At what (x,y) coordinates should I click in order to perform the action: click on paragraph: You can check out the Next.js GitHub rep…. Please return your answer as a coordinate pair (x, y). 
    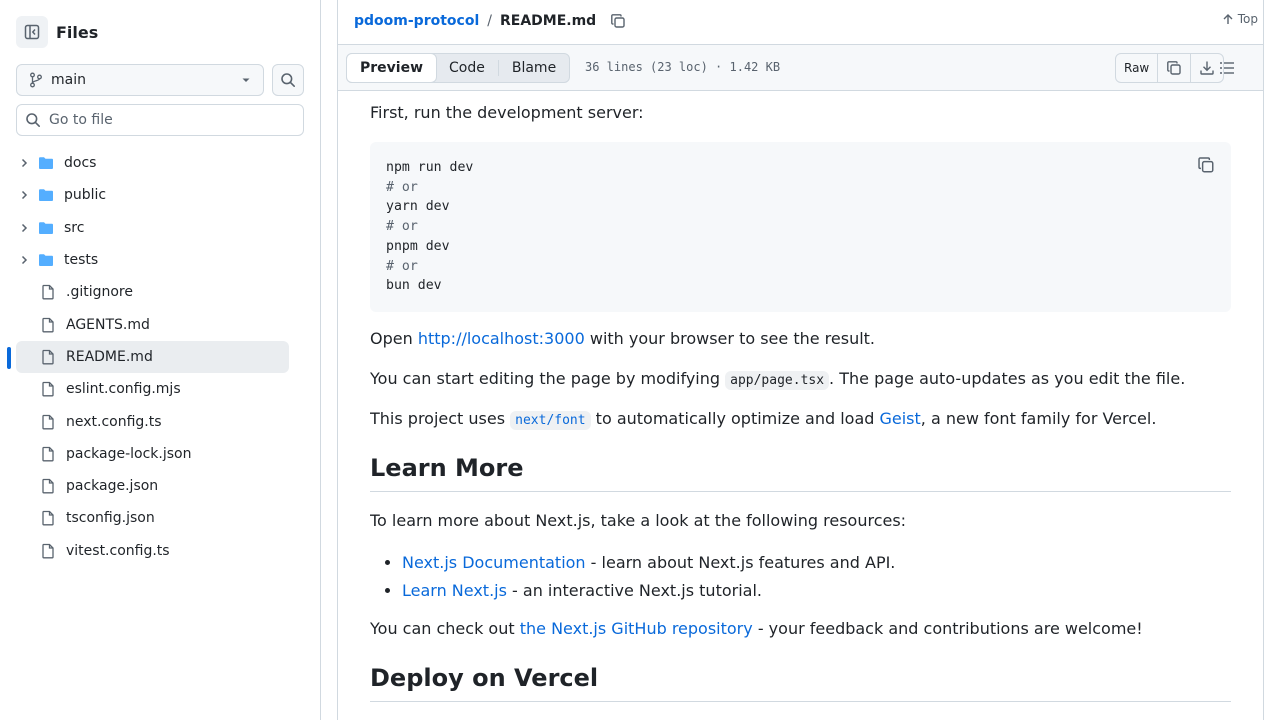
    Looking at the image, I should click on (756, 629).